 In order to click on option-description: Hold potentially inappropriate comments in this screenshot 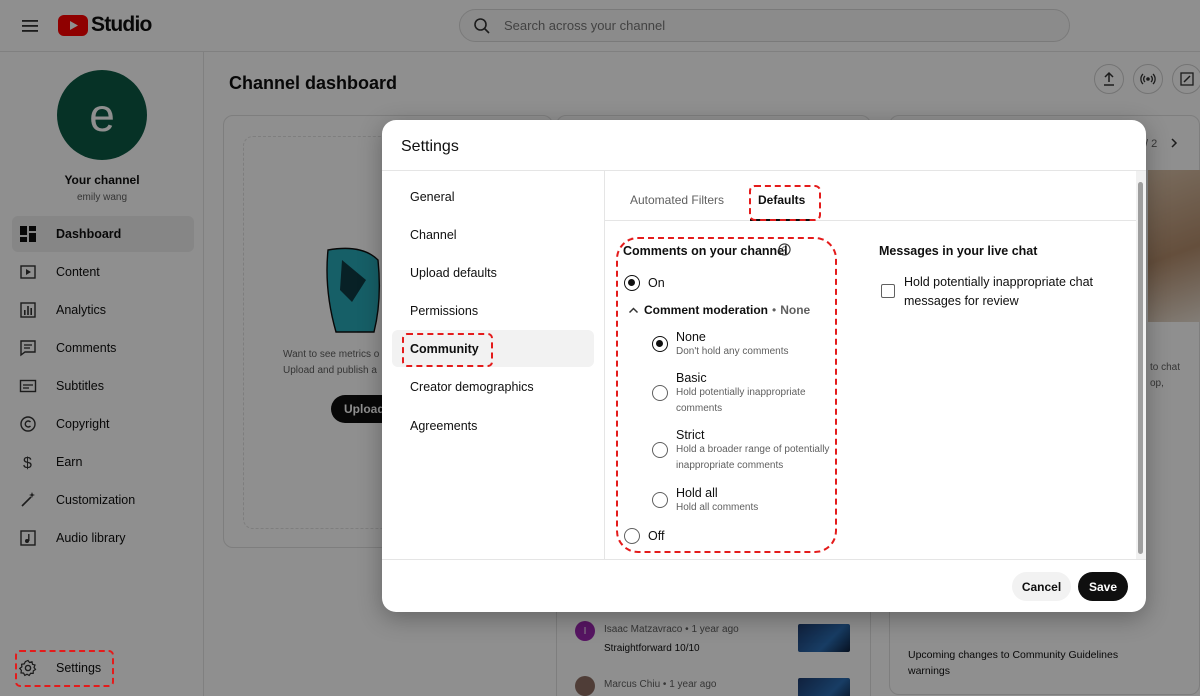, I will do `click(741, 400)`.